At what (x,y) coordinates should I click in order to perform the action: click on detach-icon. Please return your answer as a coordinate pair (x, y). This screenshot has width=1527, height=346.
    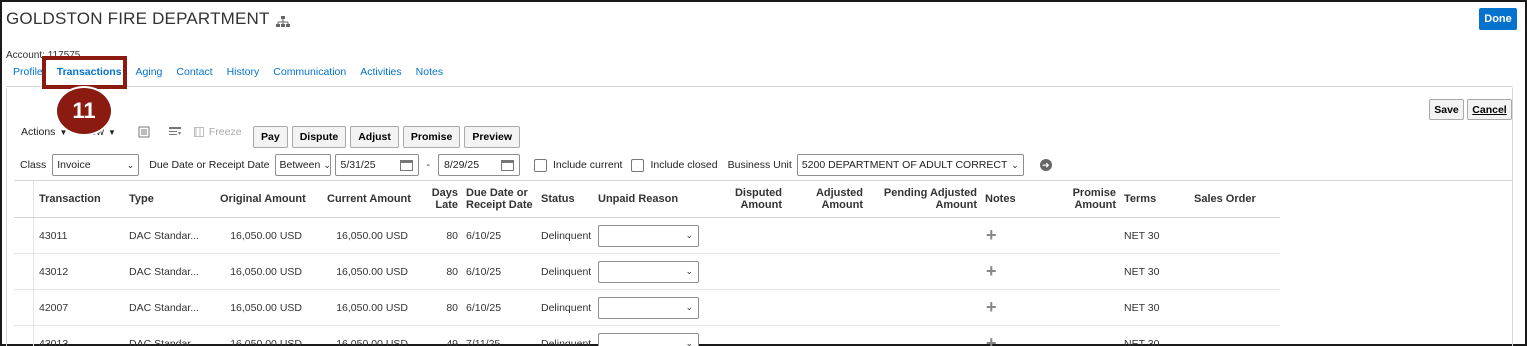
    Looking at the image, I should click on (145, 132).